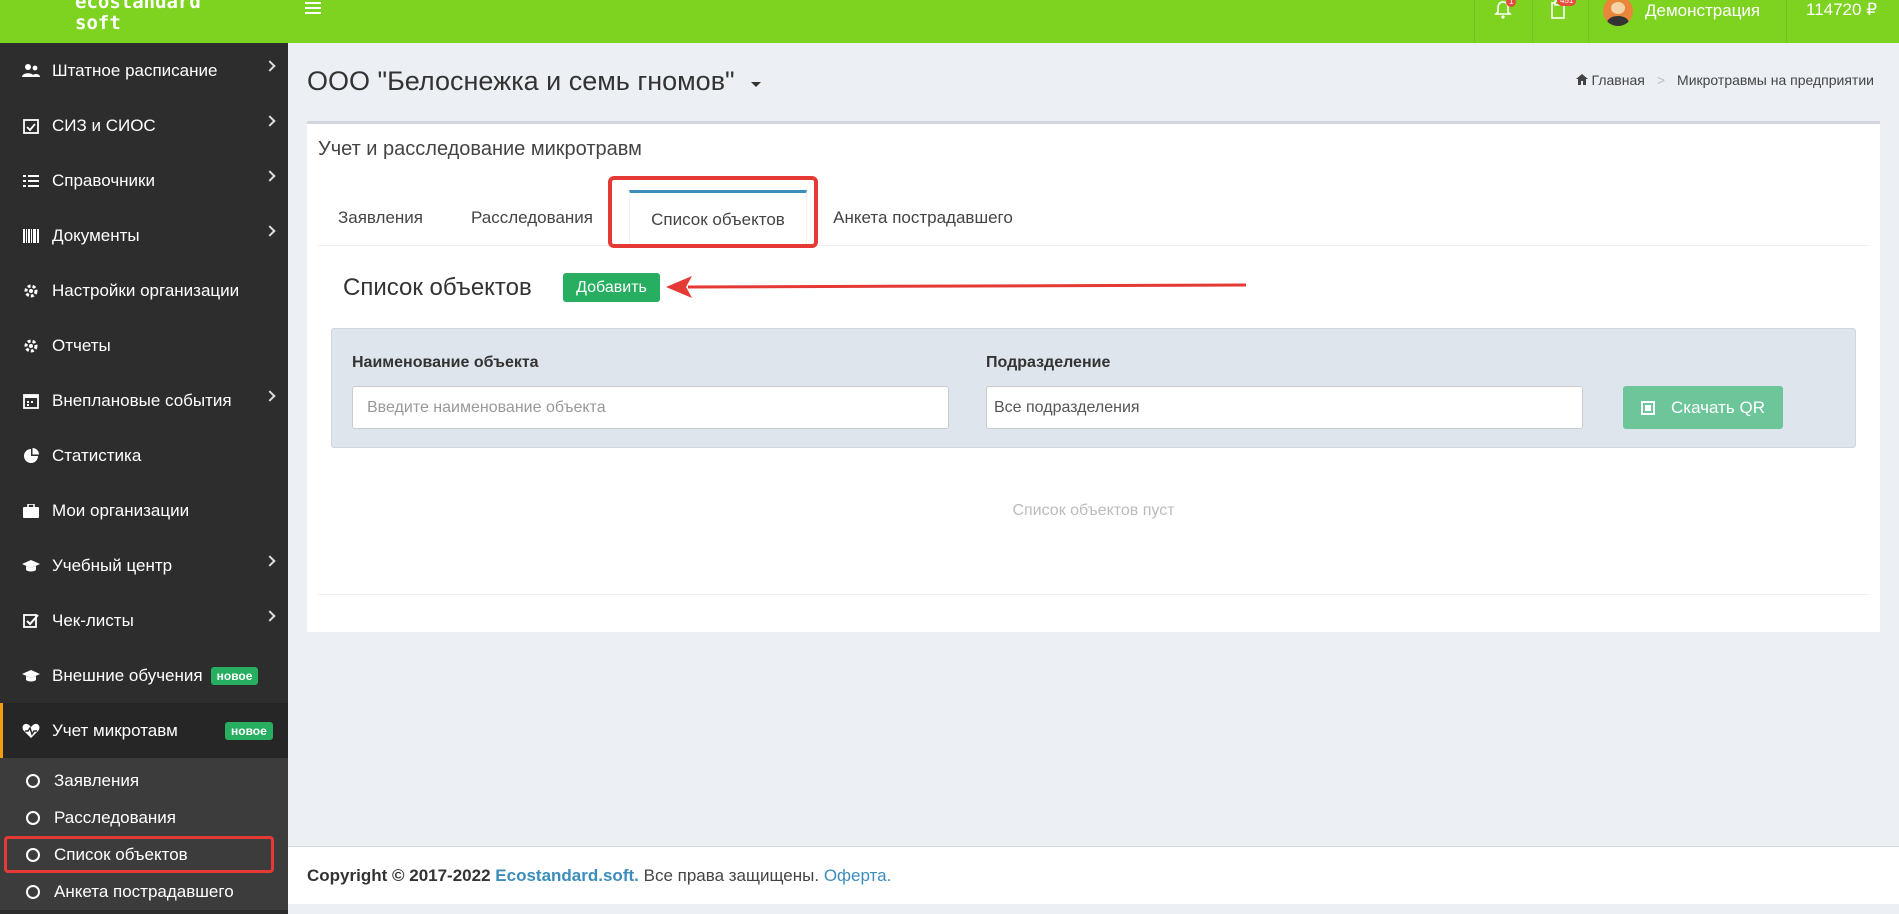  Describe the element at coordinates (1703, 10) in the screenshot. I see `user-name: Демонстрация` at that location.